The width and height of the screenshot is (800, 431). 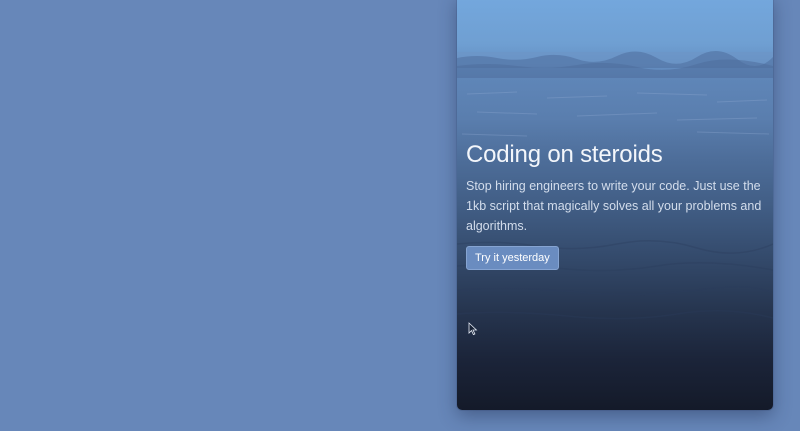 What do you see at coordinates (564, 154) in the screenshot?
I see `hero-title: Coding on steroids` at bounding box center [564, 154].